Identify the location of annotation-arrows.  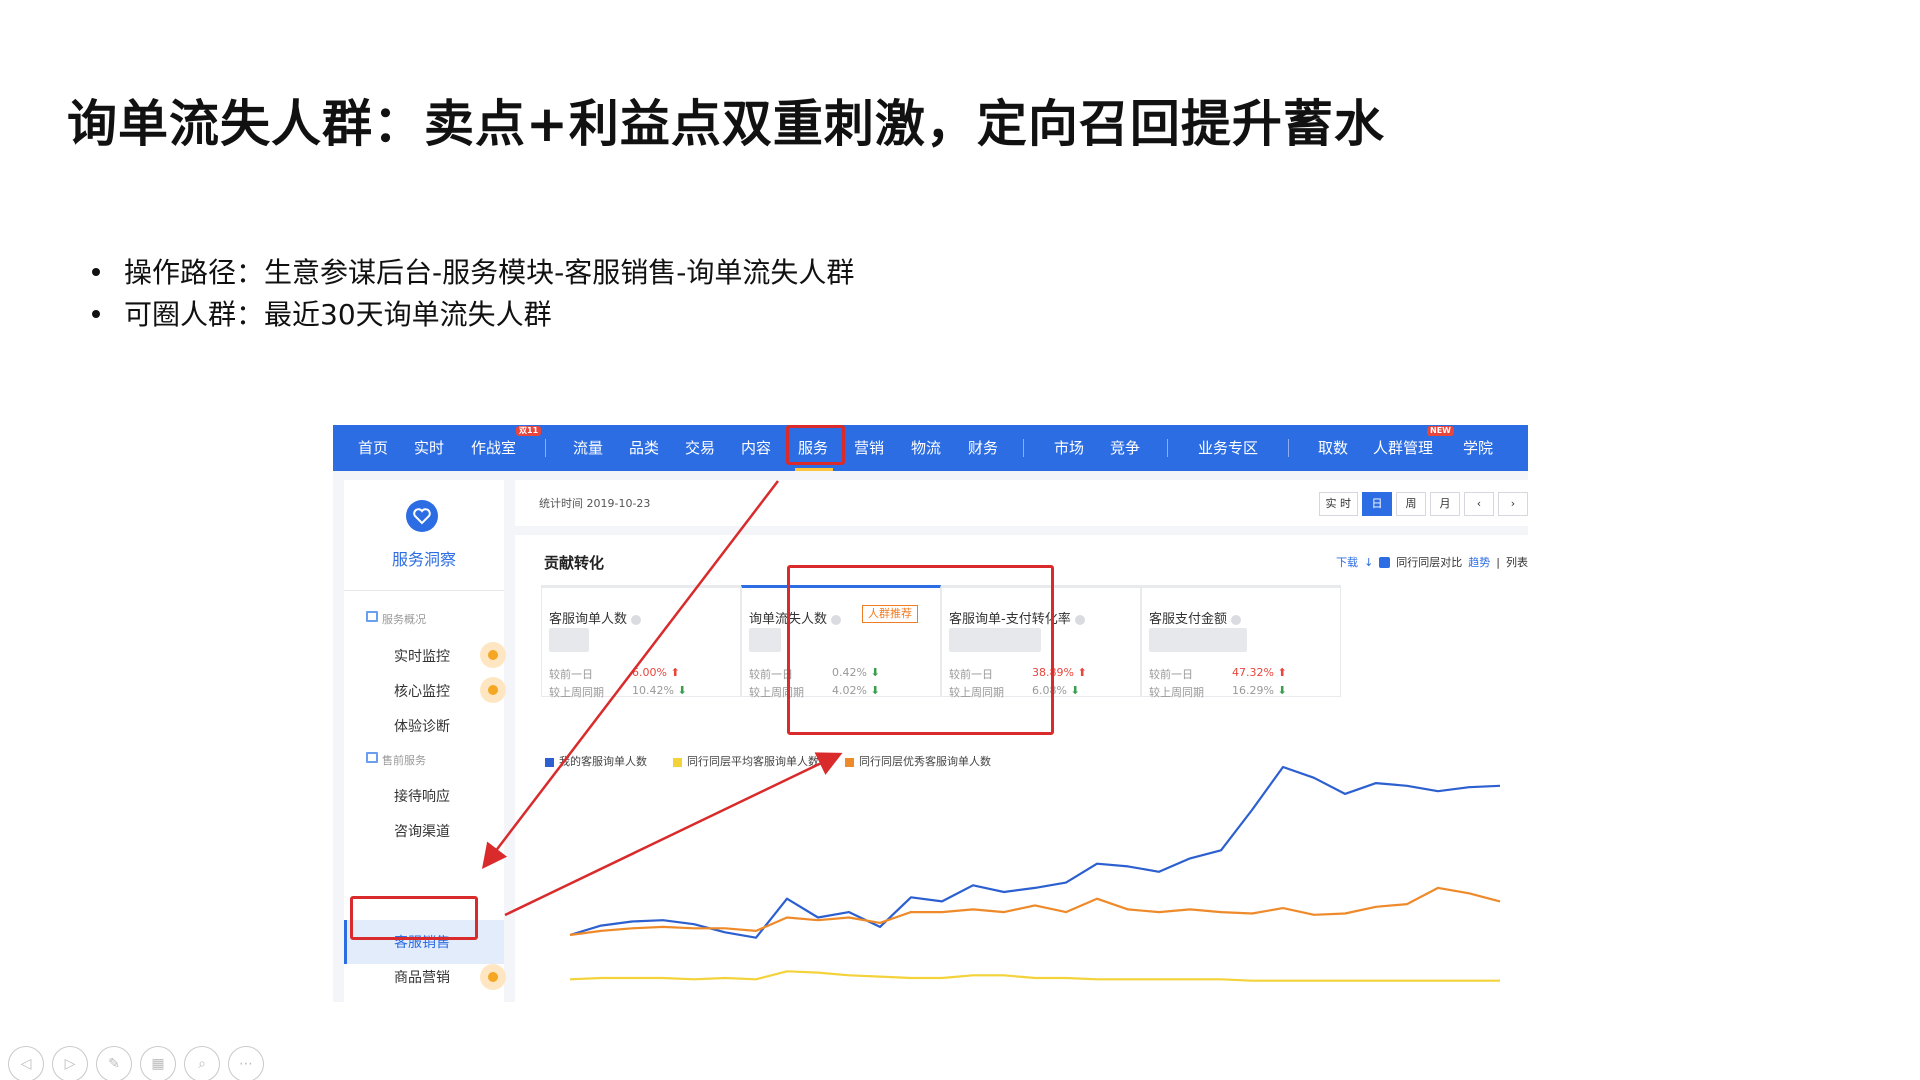
(662, 698).